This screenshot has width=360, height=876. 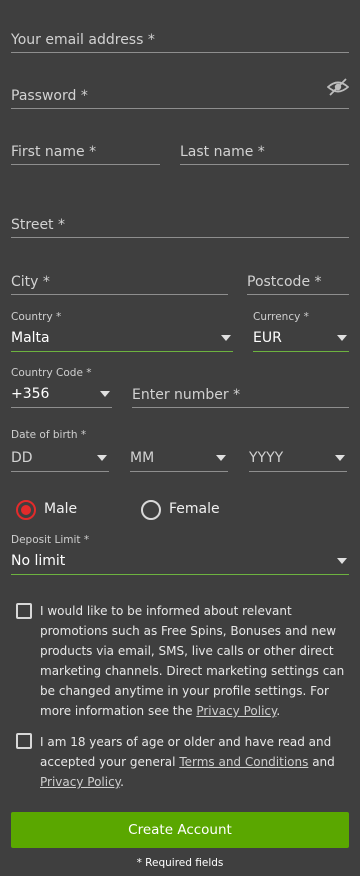 What do you see at coordinates (338, 87) in the screenshot?
I see `eye-slash-icon` at bounding box center [338, 87].